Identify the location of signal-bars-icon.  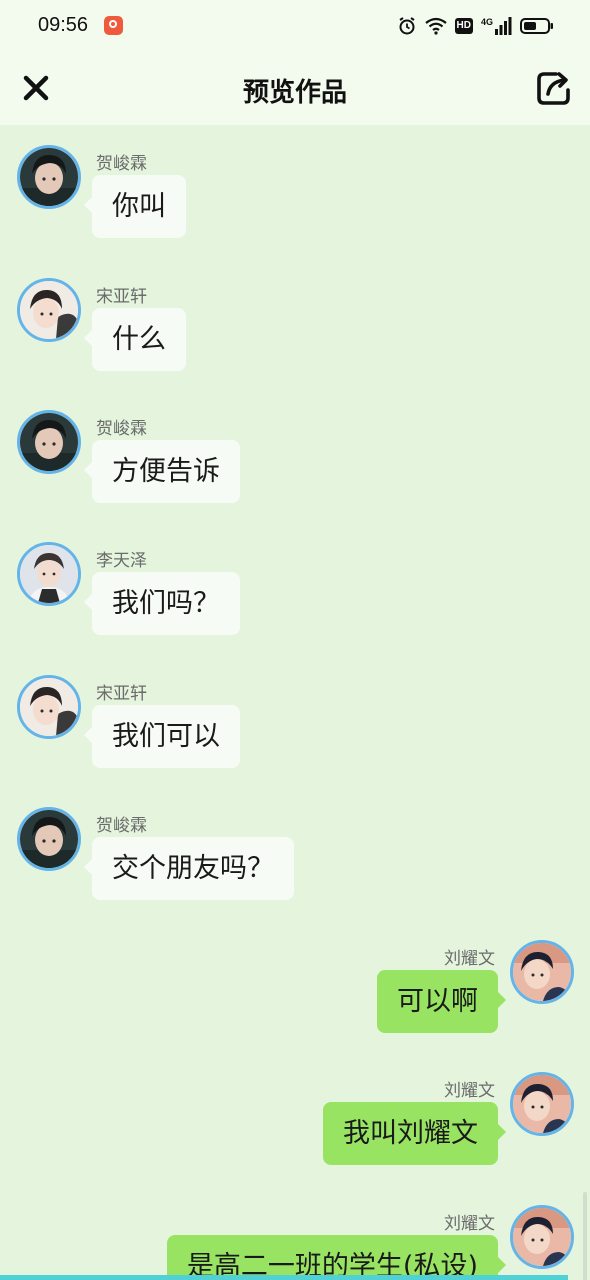
(503, 26).